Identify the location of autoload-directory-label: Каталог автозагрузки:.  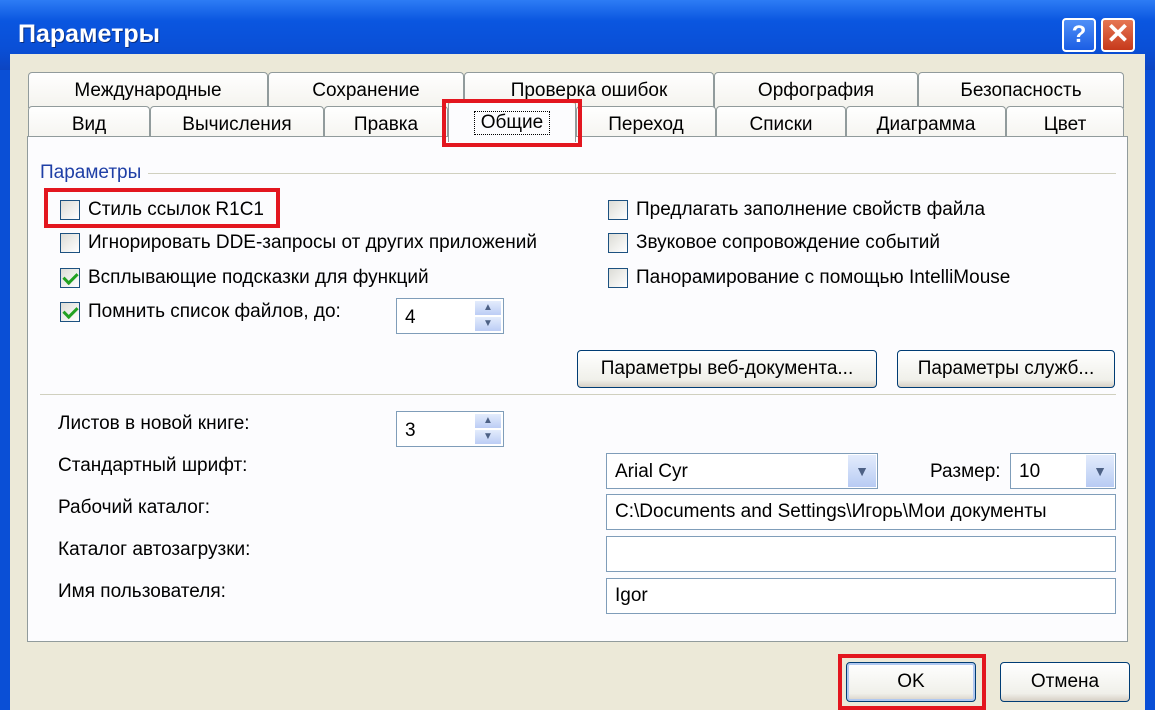
(154, 549).